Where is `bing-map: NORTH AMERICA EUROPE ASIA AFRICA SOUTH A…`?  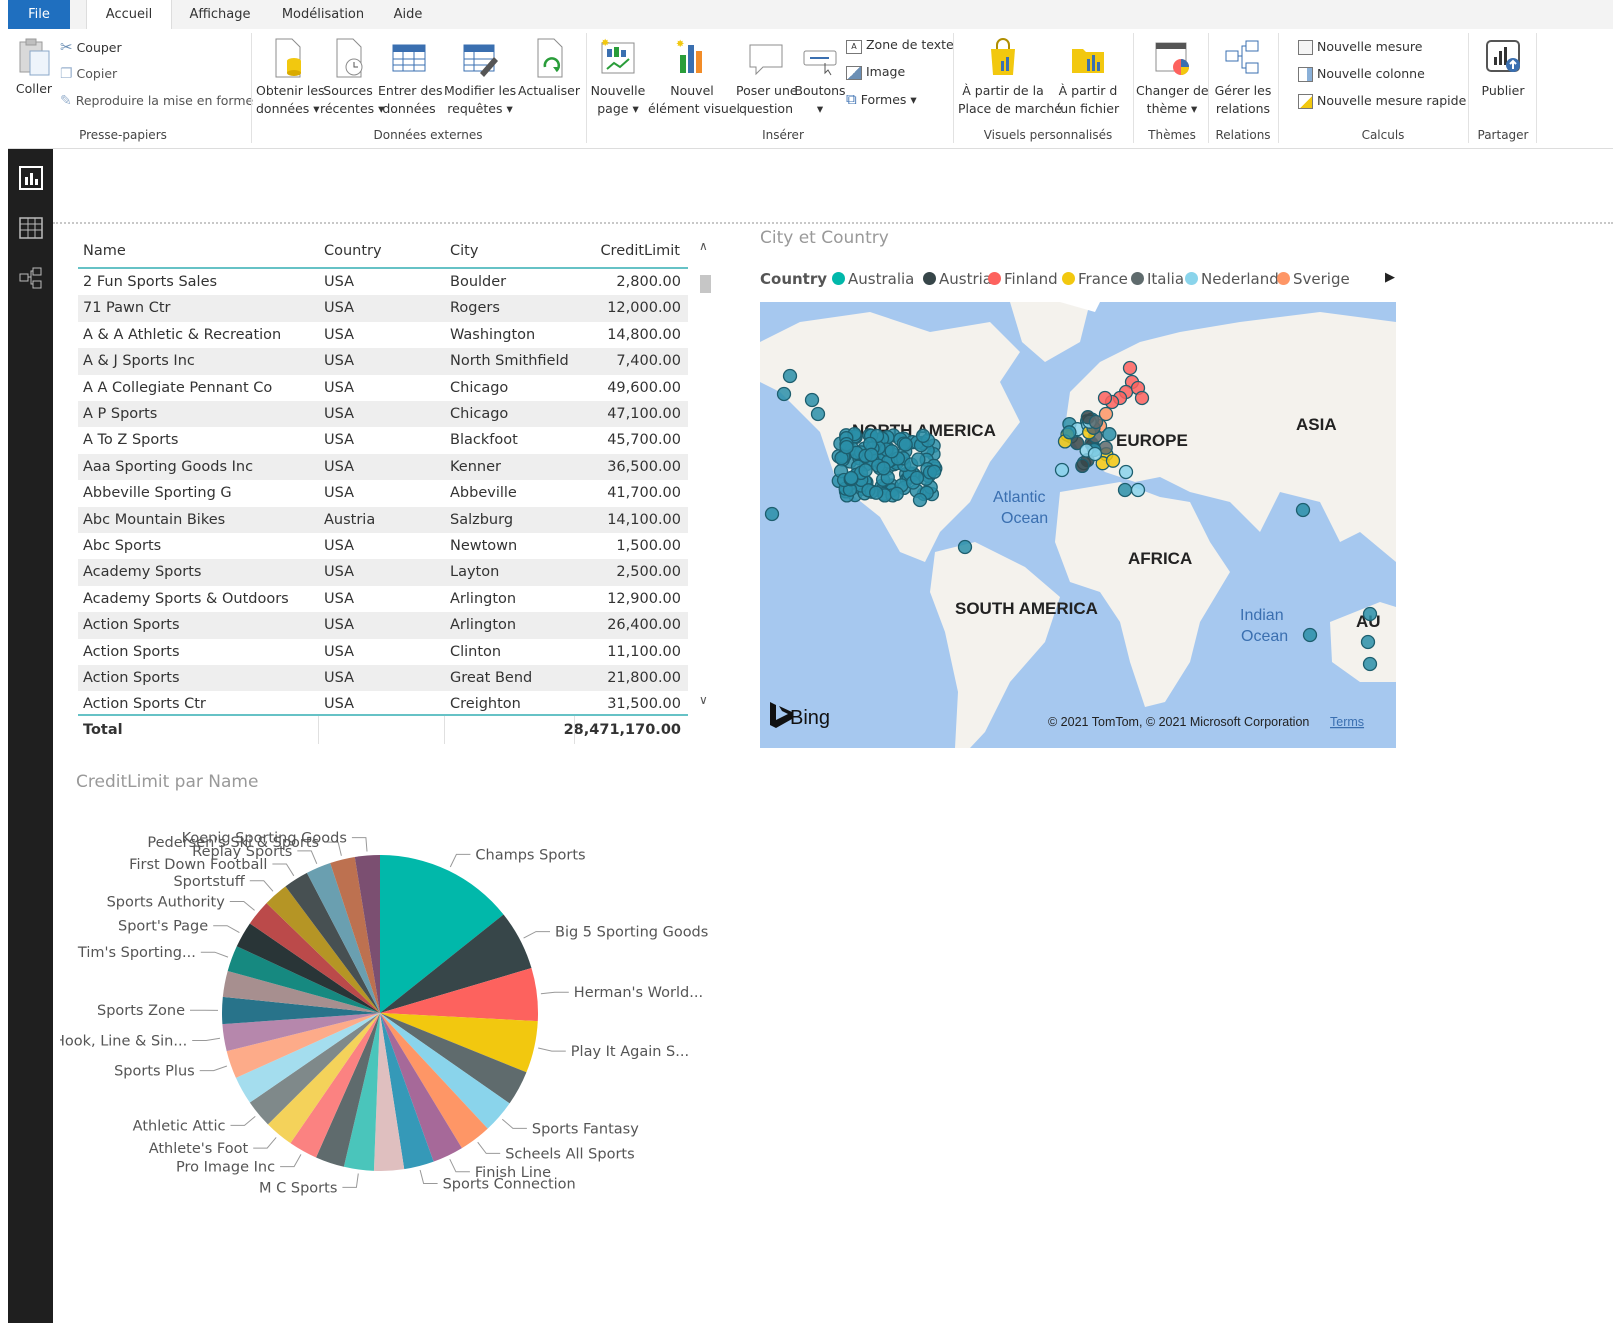
bing-map: NORTH AMERICA EUROPE ASIA AFRICA SOUTH A… is located at coordinates (1078, 525).